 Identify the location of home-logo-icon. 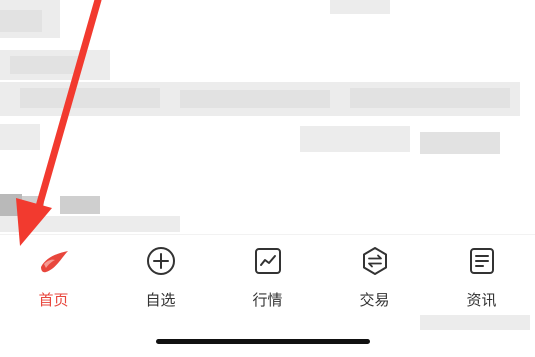
(54, 261).